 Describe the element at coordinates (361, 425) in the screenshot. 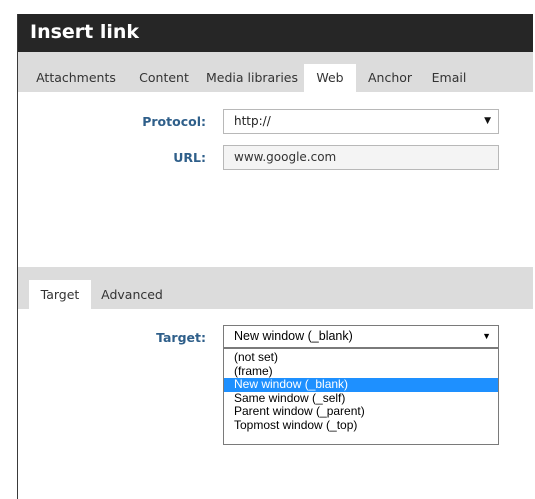

I see `target-option-top: Topmost window (_top)` at that location.